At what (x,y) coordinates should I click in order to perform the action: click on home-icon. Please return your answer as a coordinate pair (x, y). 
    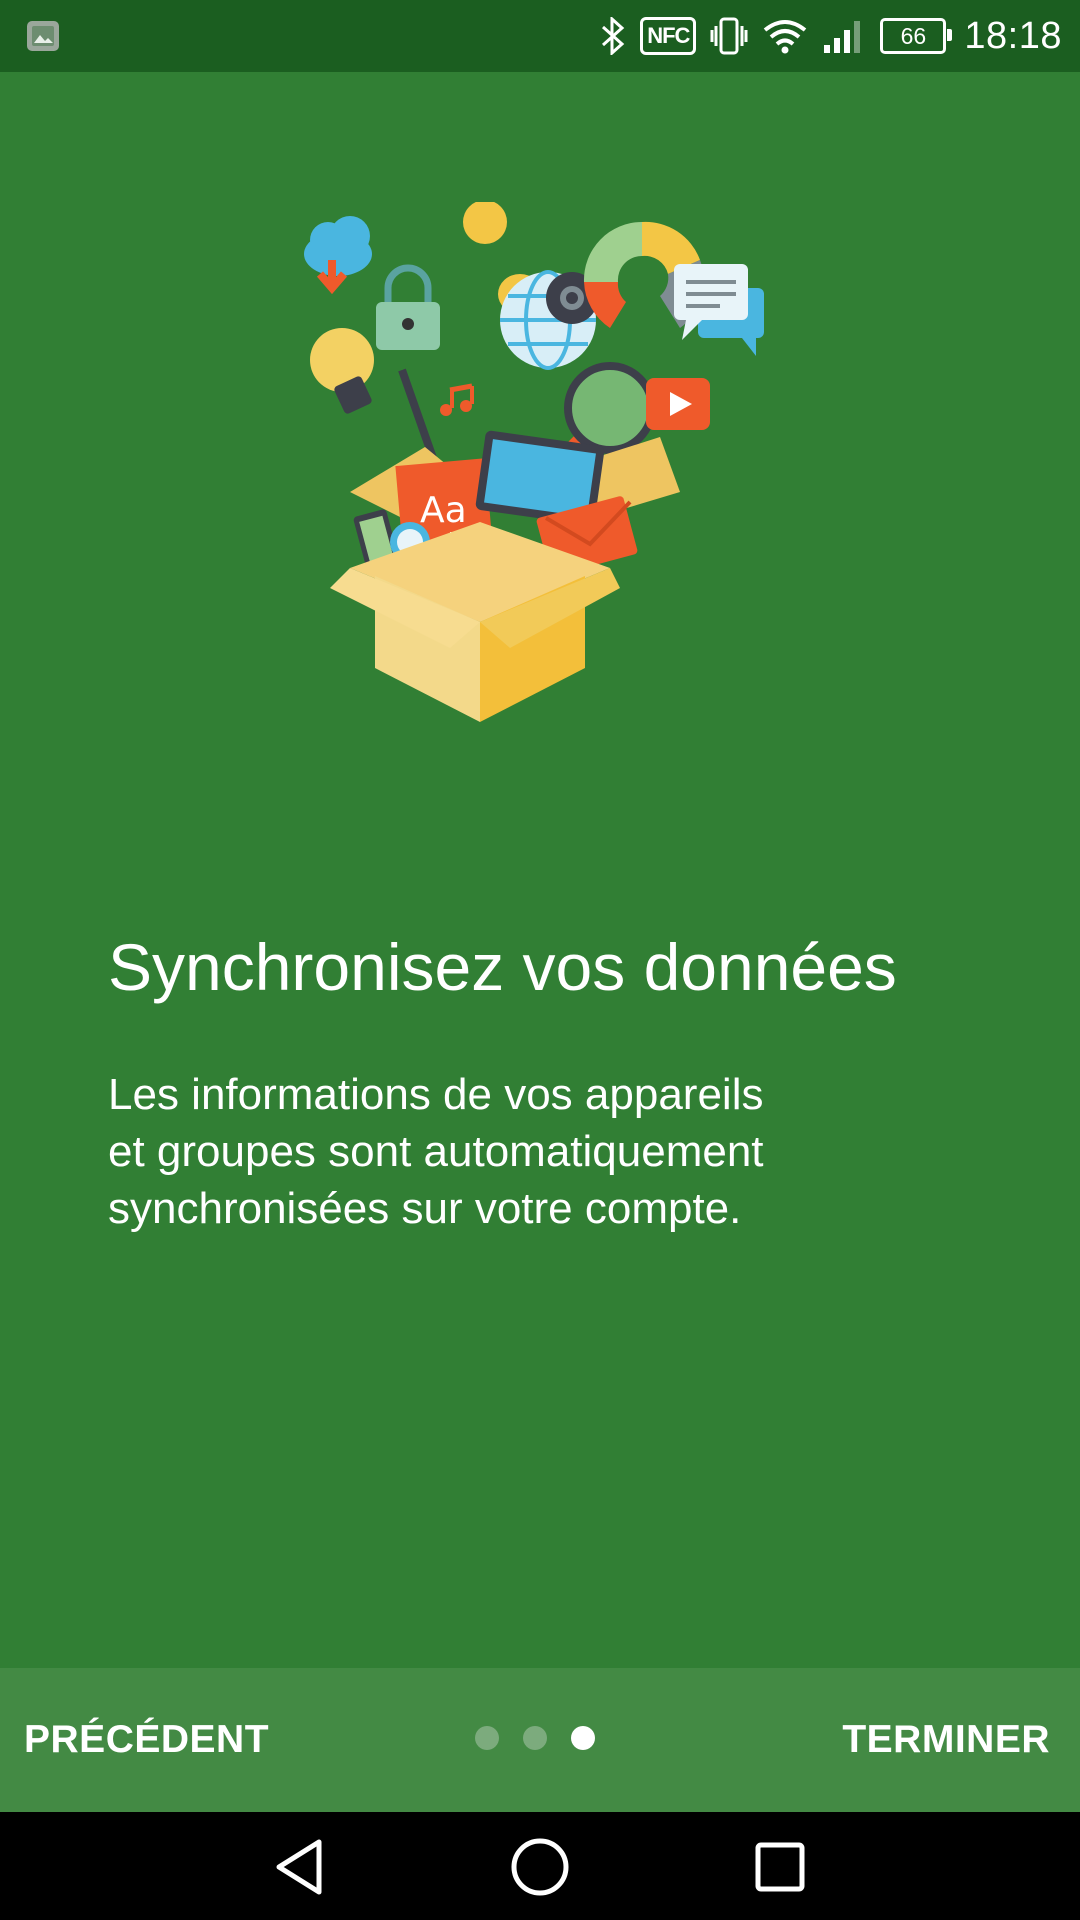
    Looking at the image, I should click on (540, 1867).